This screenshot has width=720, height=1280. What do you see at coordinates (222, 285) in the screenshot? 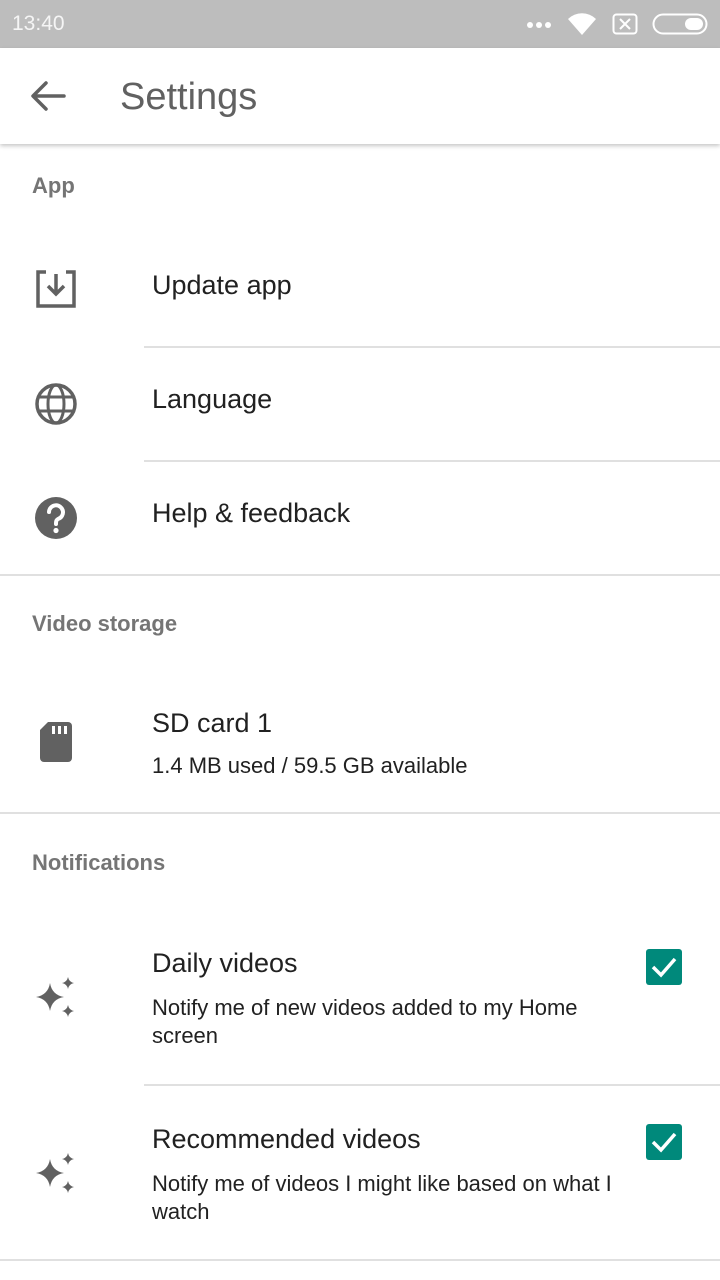
I see `item-label: Update app` at bounding box center [222, 285].